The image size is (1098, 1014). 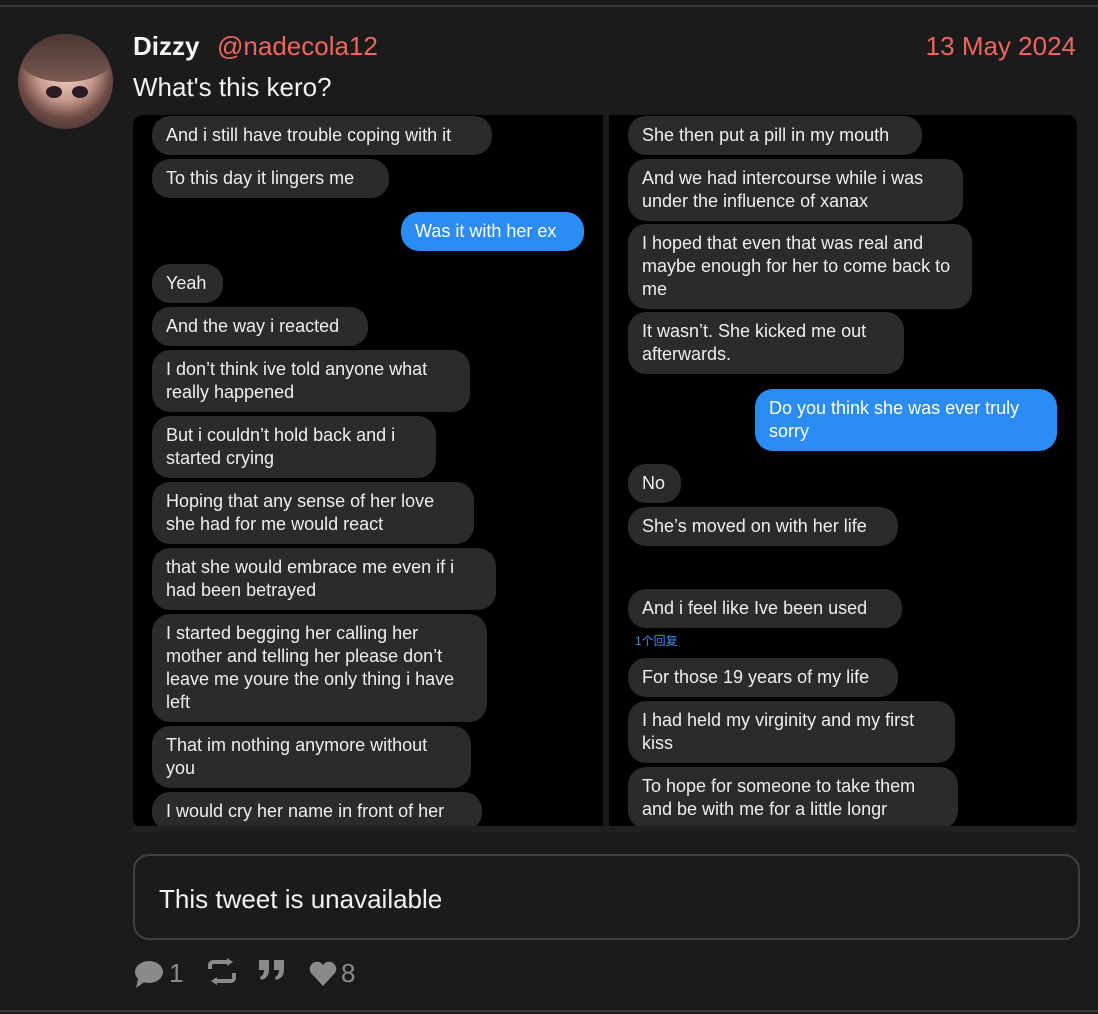 I want to click on like-button: 8, so click(x=332, y=973).